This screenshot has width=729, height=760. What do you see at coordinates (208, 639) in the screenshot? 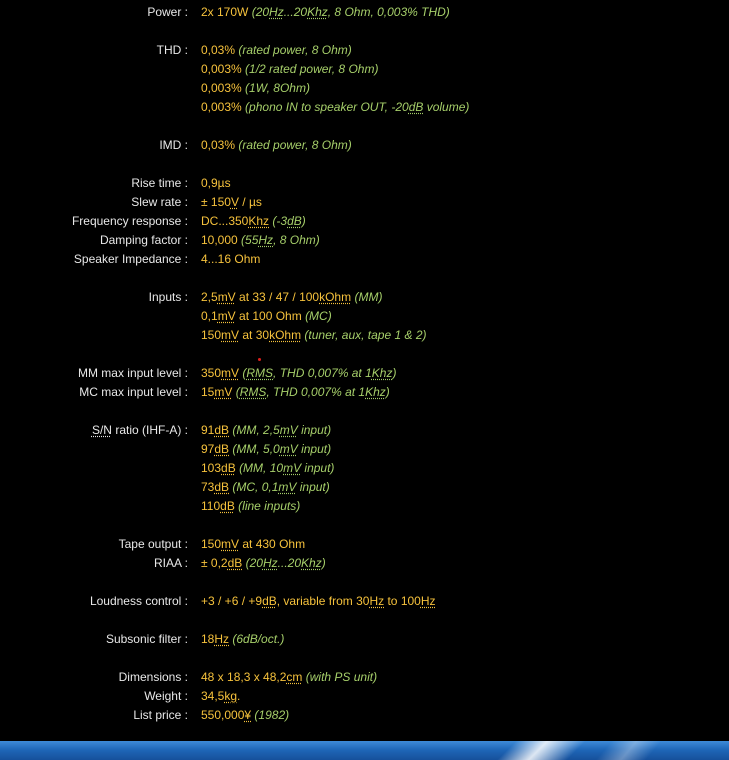
I see `spec-value-text: 18` at bounding box center [208, 639].